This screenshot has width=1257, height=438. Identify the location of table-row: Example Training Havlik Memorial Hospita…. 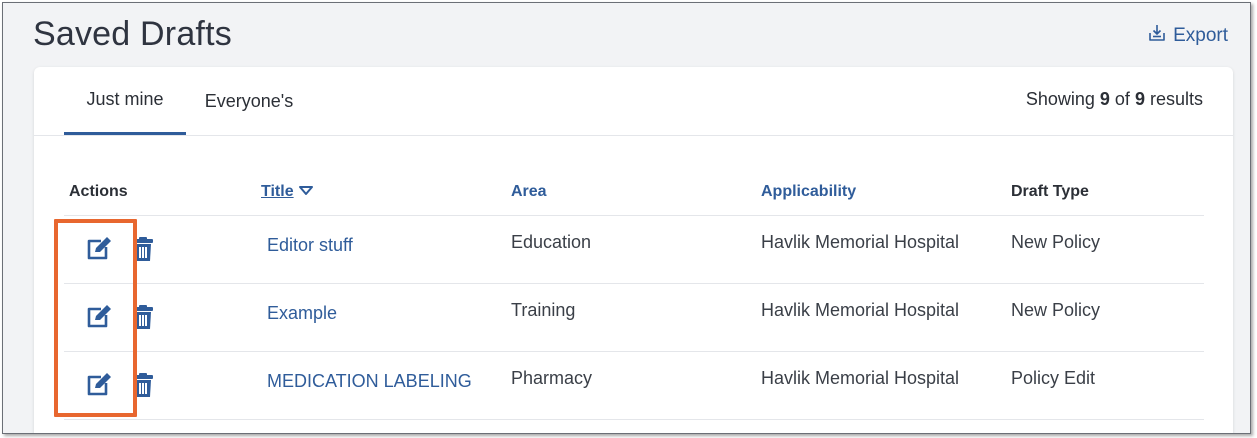
(634, 317).